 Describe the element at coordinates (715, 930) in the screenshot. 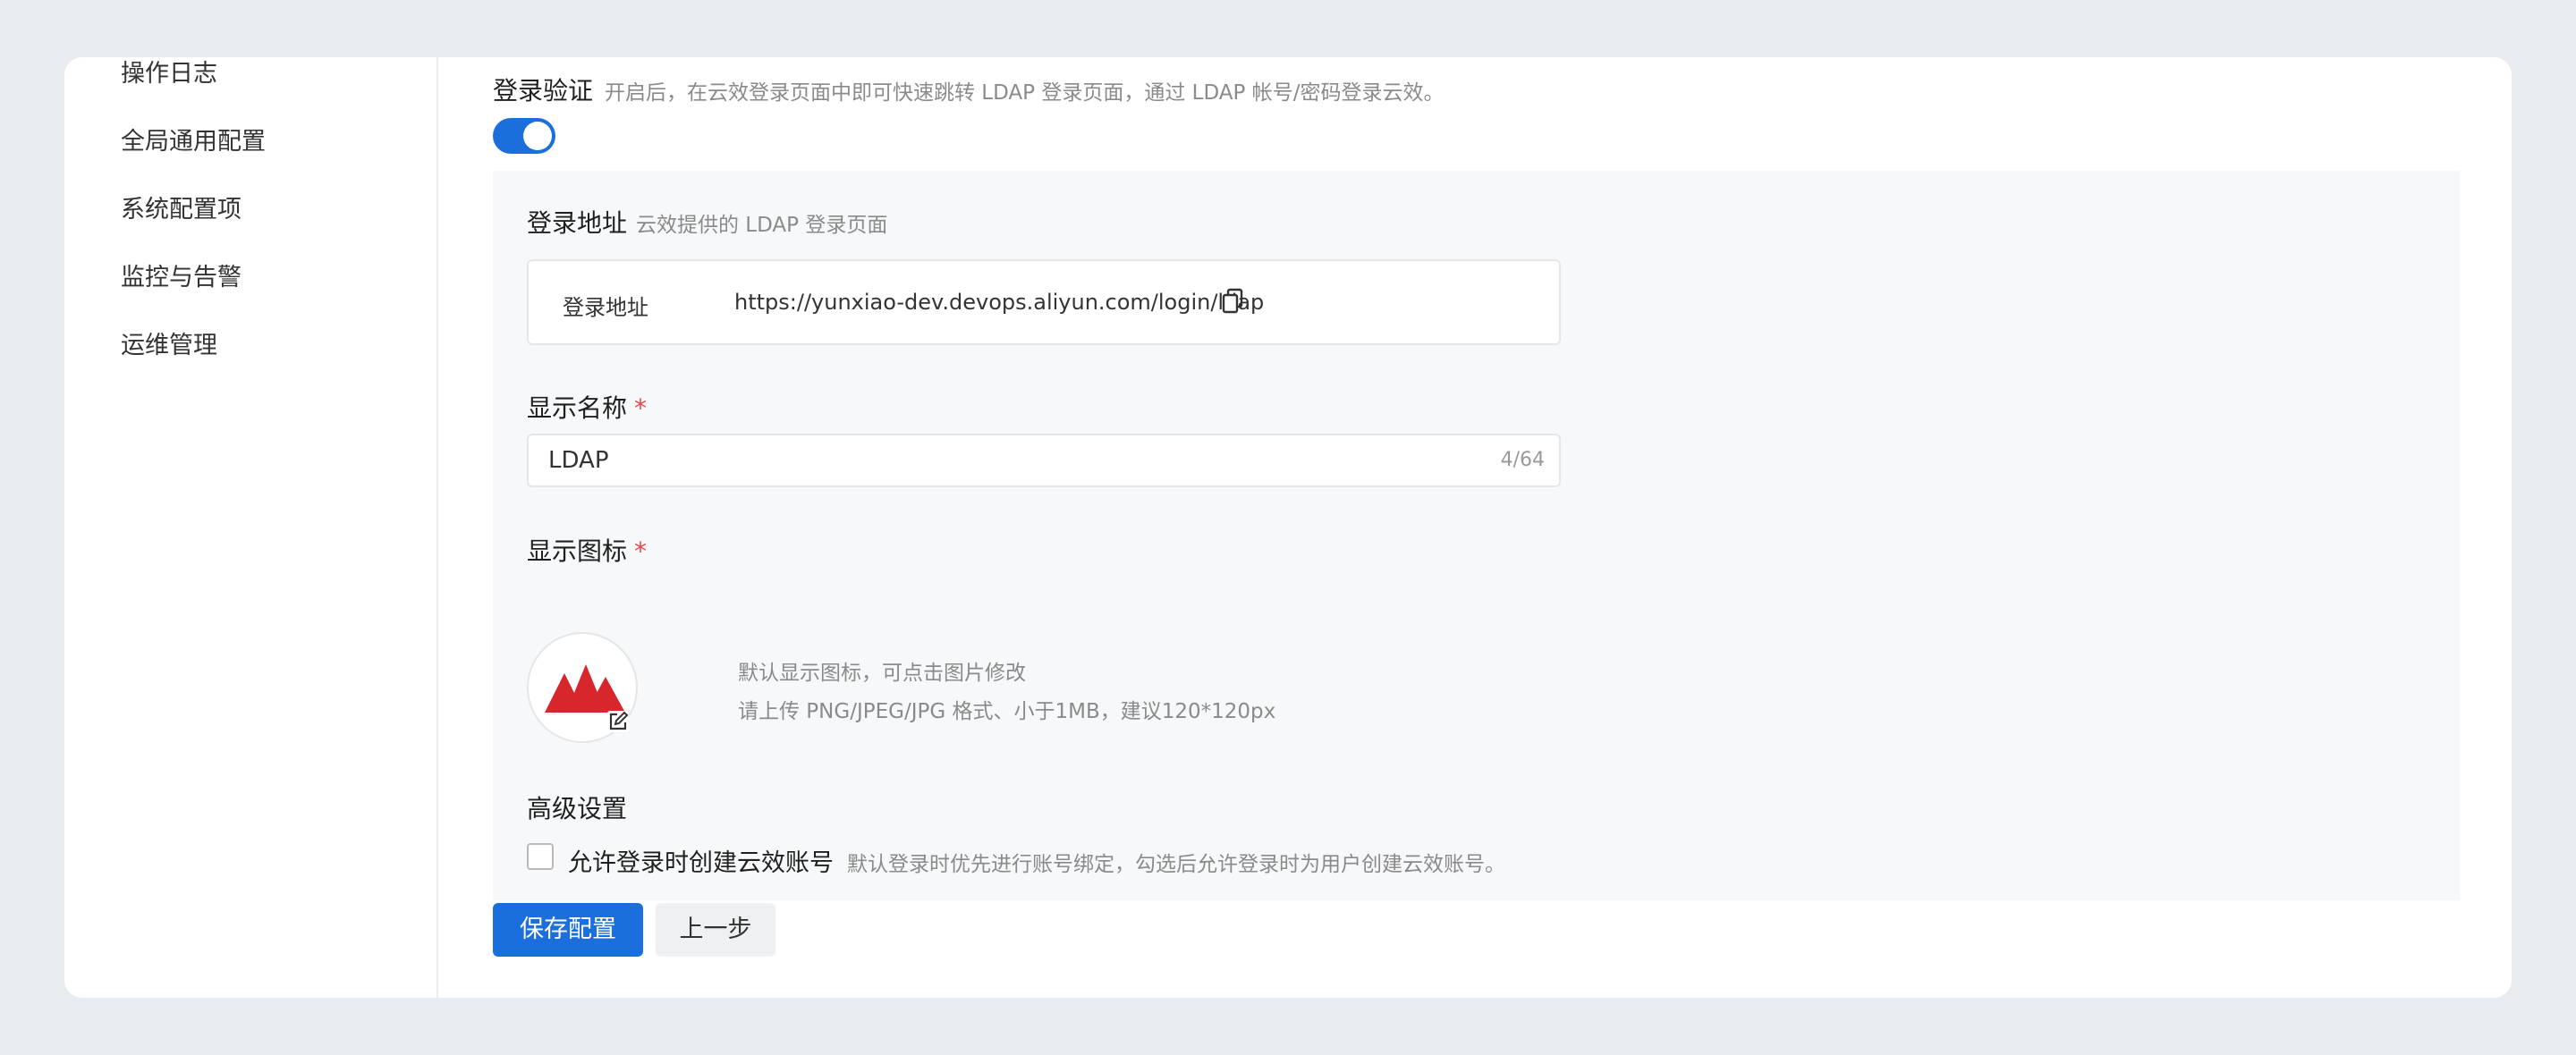

I see `previous-step-button: 上一步` at that location.